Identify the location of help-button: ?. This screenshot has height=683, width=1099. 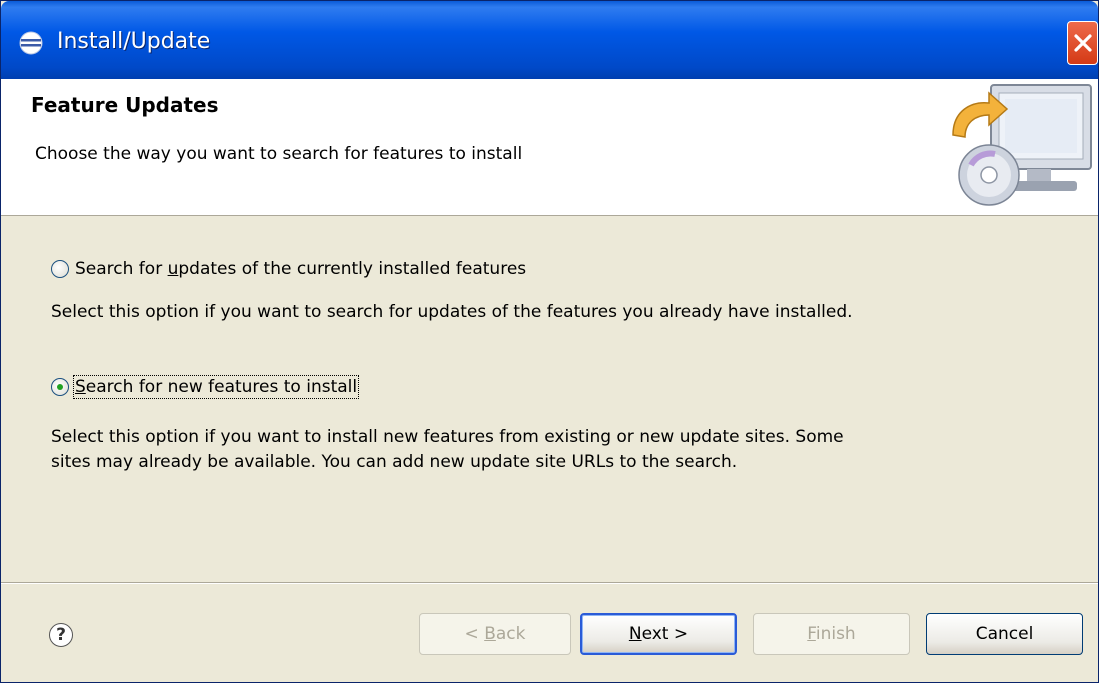
(61, 635).